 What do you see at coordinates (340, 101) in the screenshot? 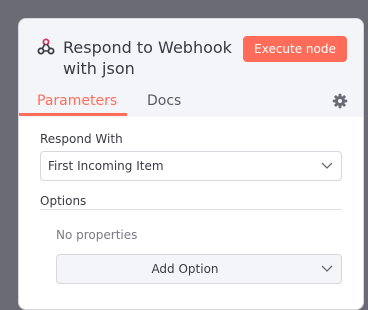
I see `gear-icon` at bounding box center [340, 101].